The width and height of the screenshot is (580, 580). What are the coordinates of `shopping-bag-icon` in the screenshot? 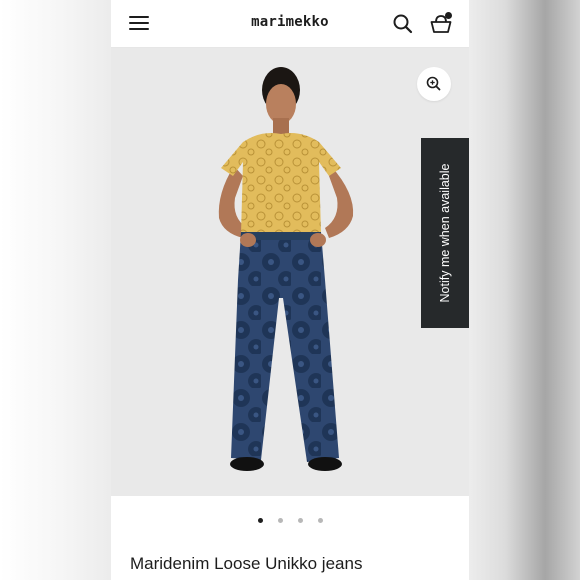 It's located at (442, 24).